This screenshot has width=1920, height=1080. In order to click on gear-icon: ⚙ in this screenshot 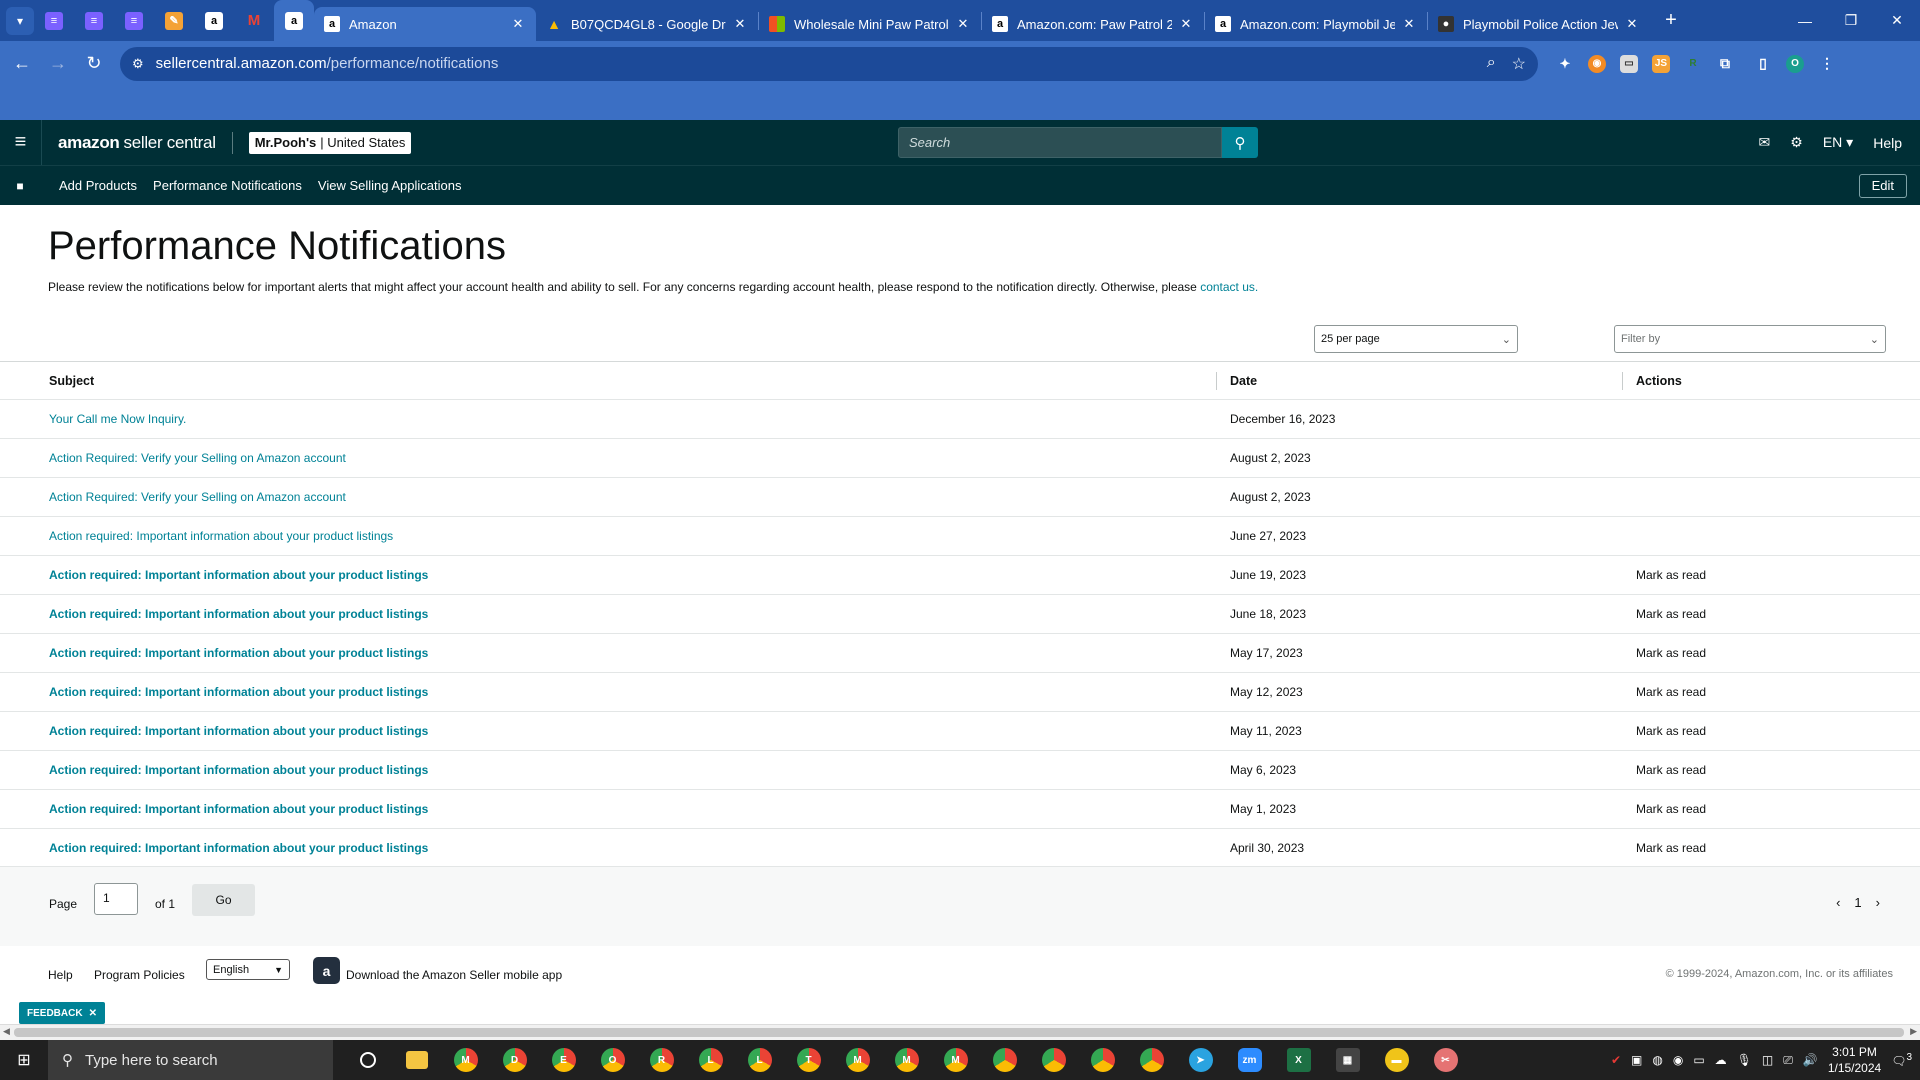, I will do `click(1796, 142)`.